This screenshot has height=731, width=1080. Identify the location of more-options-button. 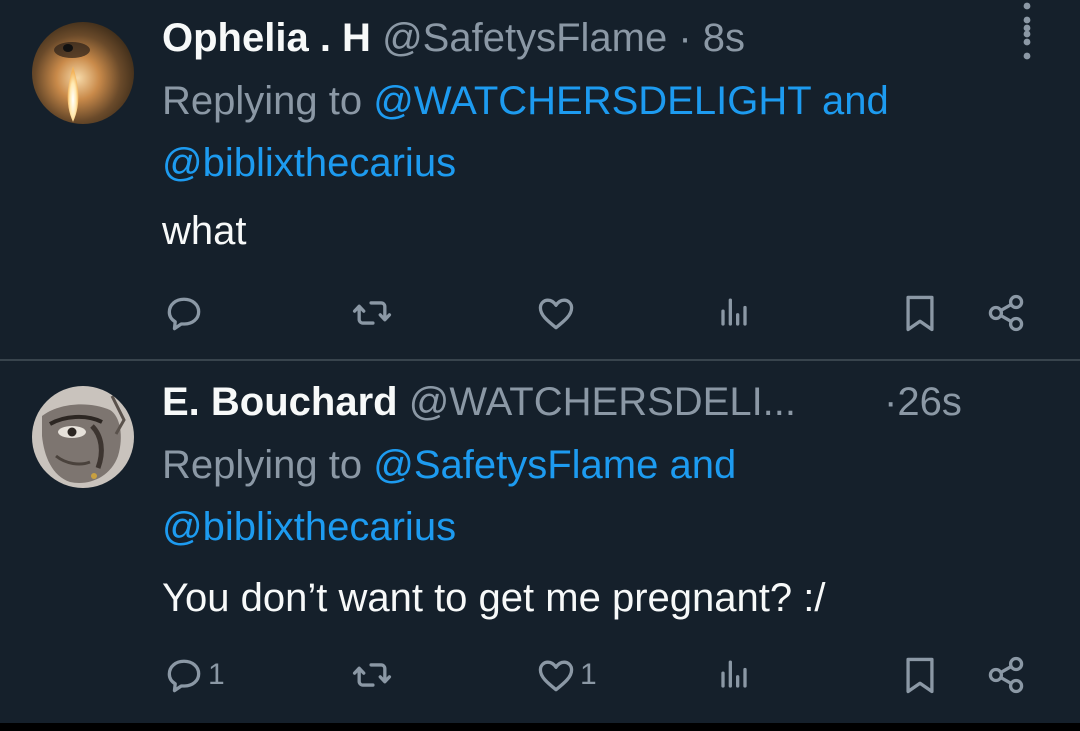
(1027, 20).